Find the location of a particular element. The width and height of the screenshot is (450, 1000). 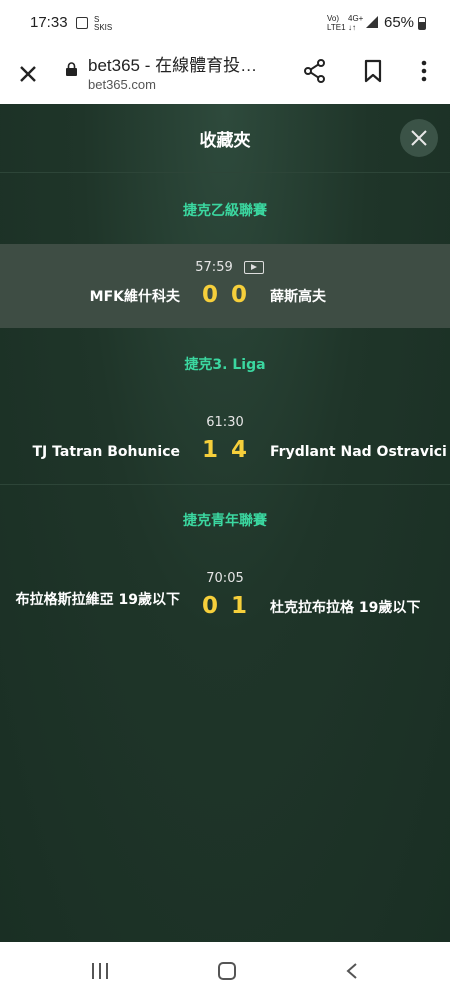

home-team: MFK維什科夫 is located at coordinates (134, 297).